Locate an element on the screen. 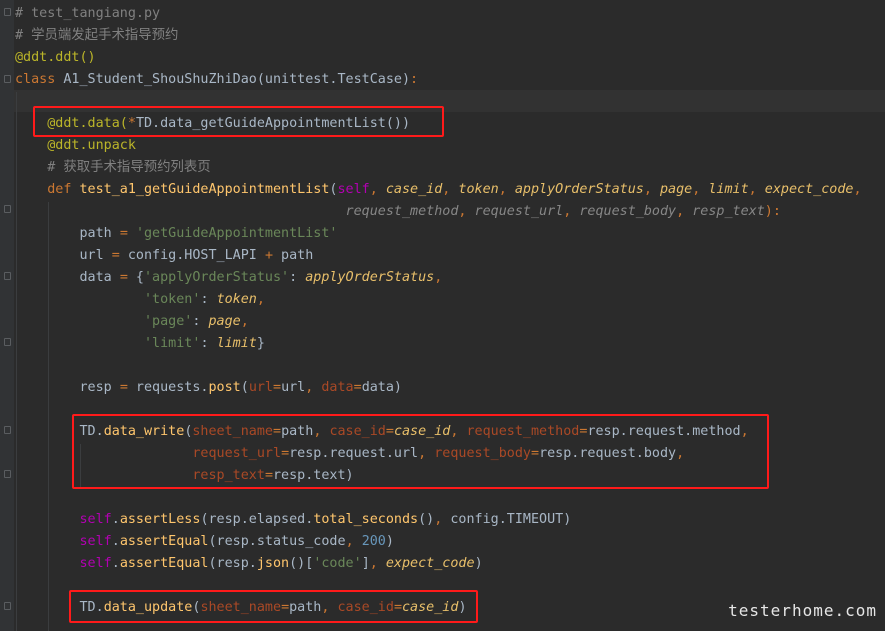 This screenshot has width=885, height=631. code-token: # test_tangiang.py is located at coordinates (88, 13).